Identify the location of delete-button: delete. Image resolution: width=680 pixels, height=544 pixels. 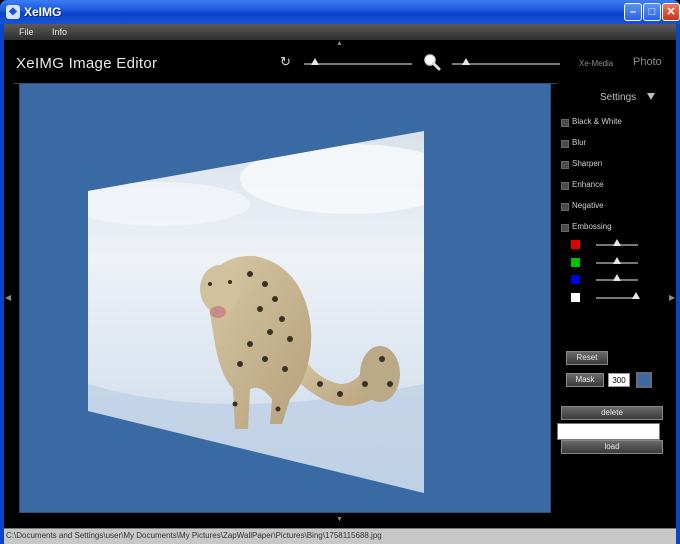
(612, 413).